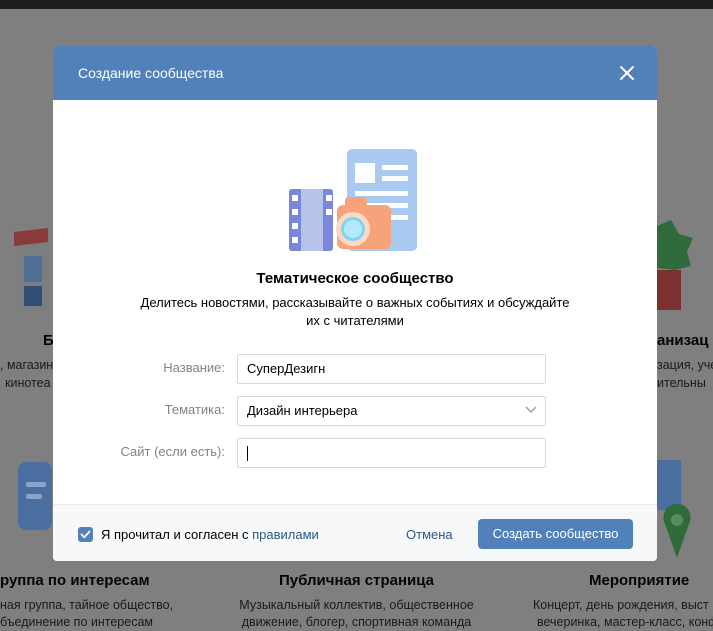  Describe the element at coordinates (355, 73) in the screenshot. I see `modal-header: Создание сообщества` at that location.